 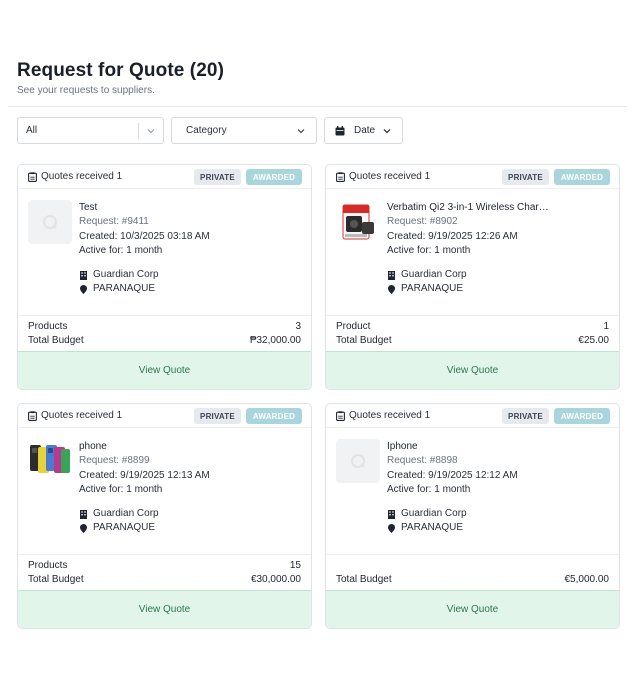 What do you see at coordinates (114, 461) in the screenshot?
I see `request-number: Request: #8899` at bounding box center [114, 461].